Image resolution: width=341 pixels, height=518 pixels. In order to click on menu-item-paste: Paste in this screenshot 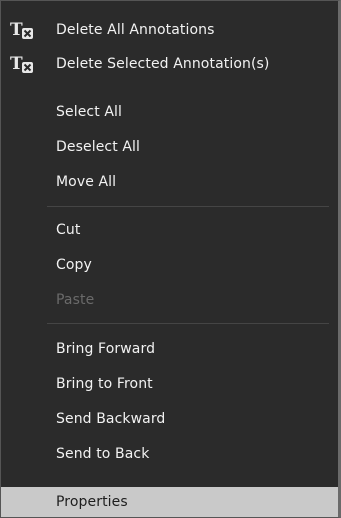, I will do `click(169, 300)`.